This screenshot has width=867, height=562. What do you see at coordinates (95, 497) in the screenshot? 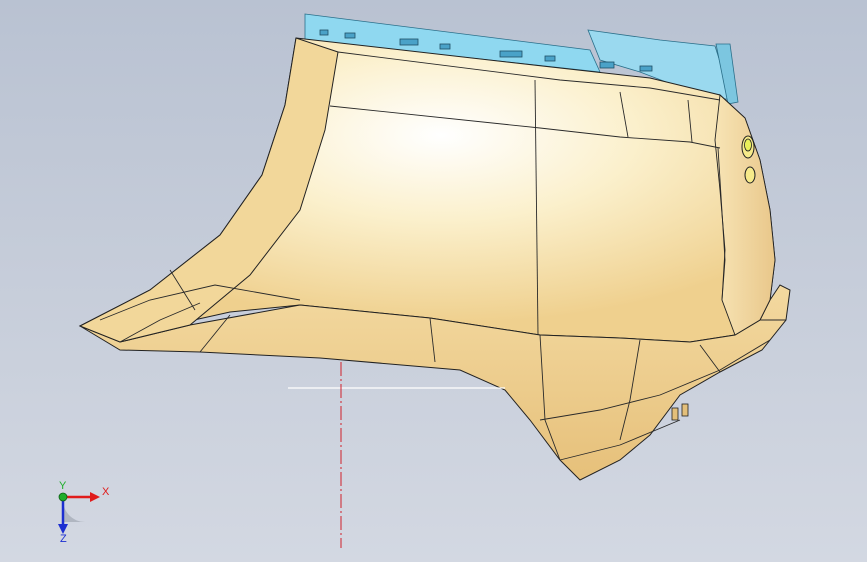
I see `x-arrowhead-icon` at bounding box center [95, 497].